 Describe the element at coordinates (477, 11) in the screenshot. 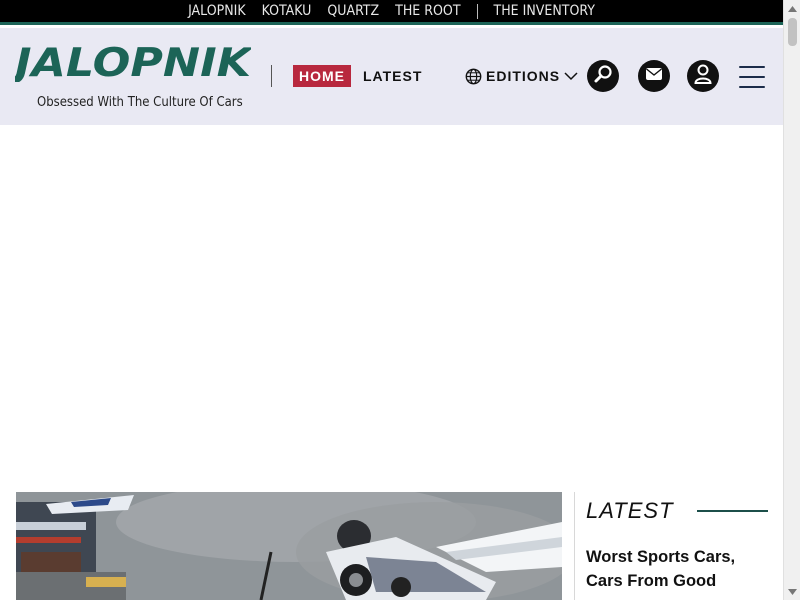

I see `network-divider` at that location.